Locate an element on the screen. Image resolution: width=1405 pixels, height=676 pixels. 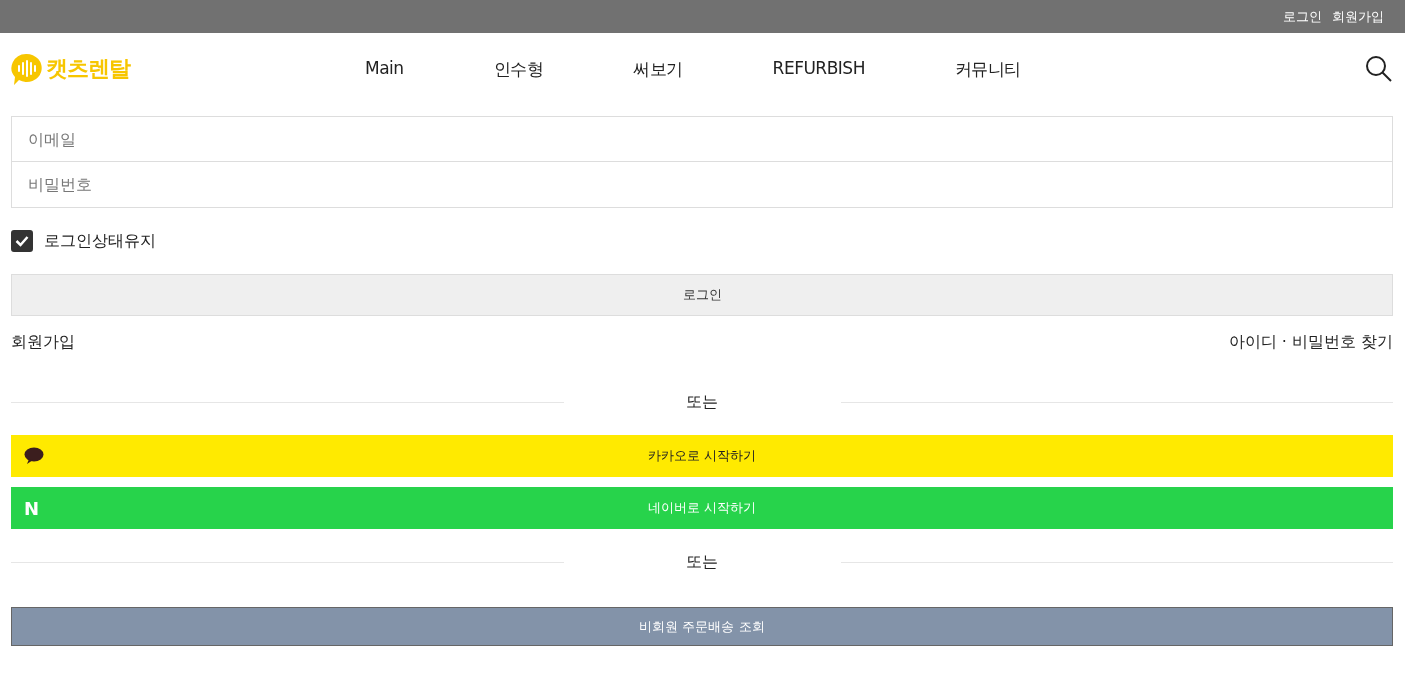
login-button: 로그인 is located at coordinates (702, 295).